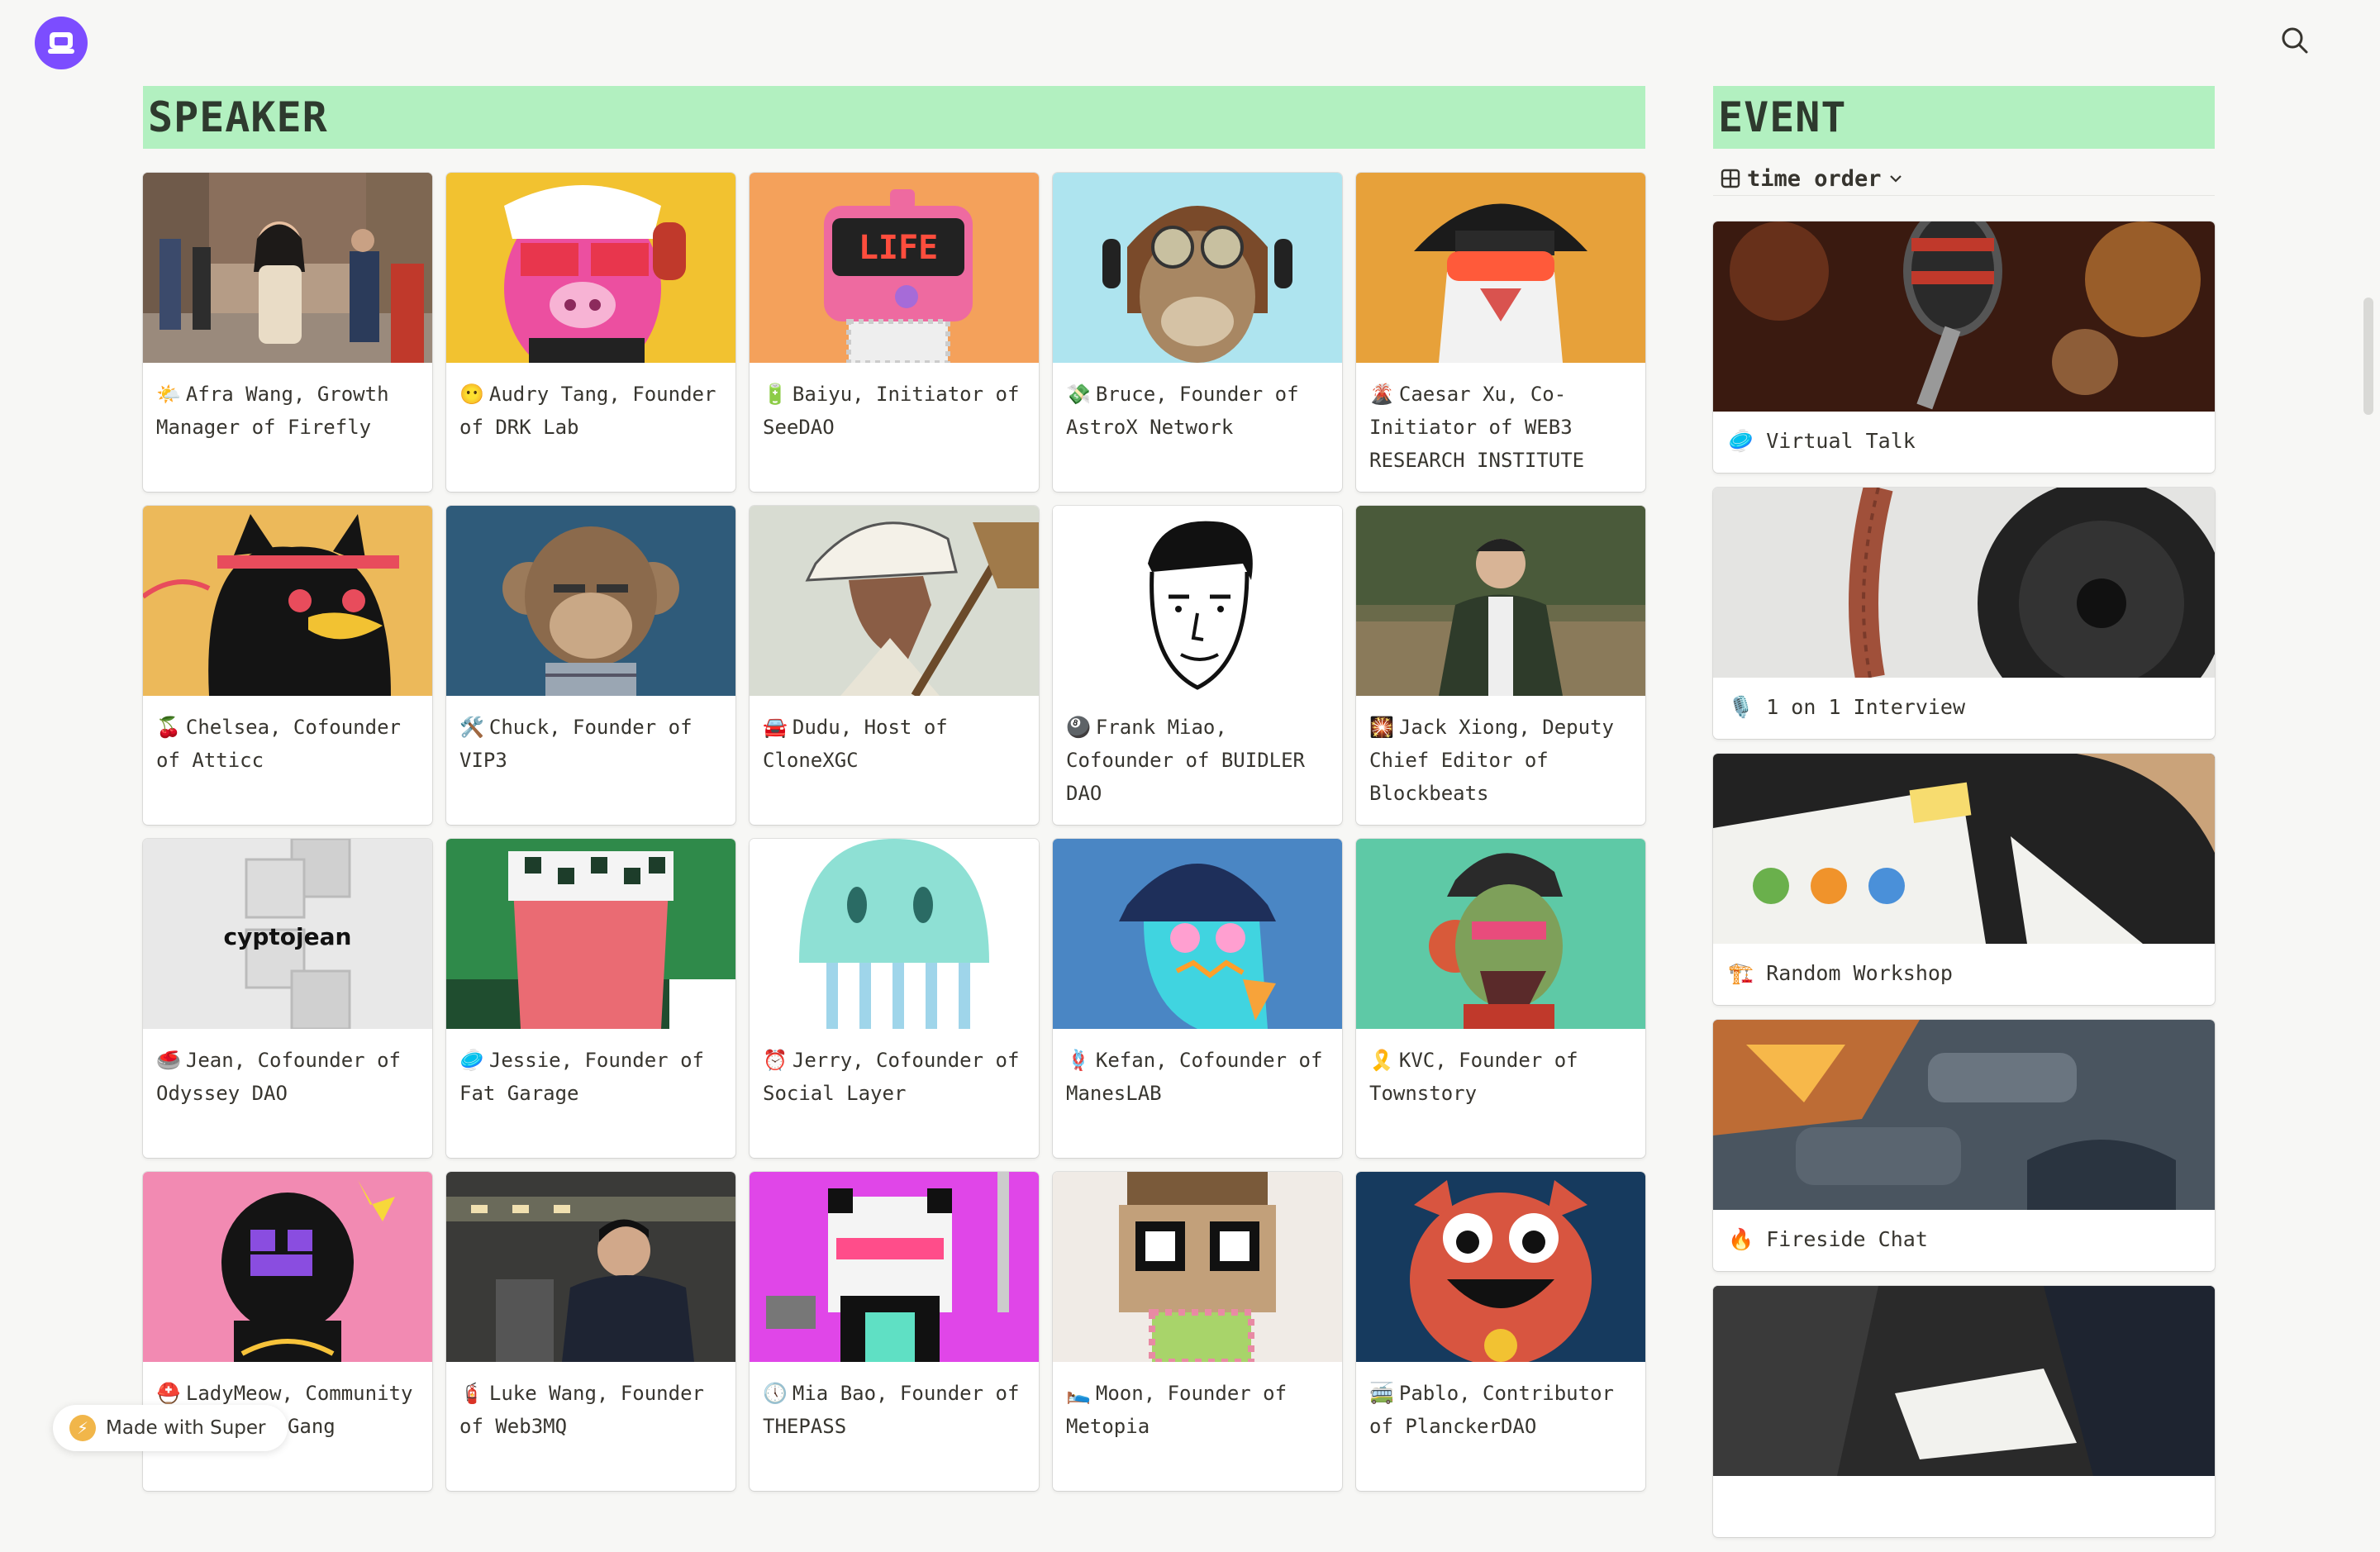 The width and height of the screenshot is (2380, 1552). Describe the element at coordinates (2368, 356) in the screenshot. I see `scrollbar` at that location.